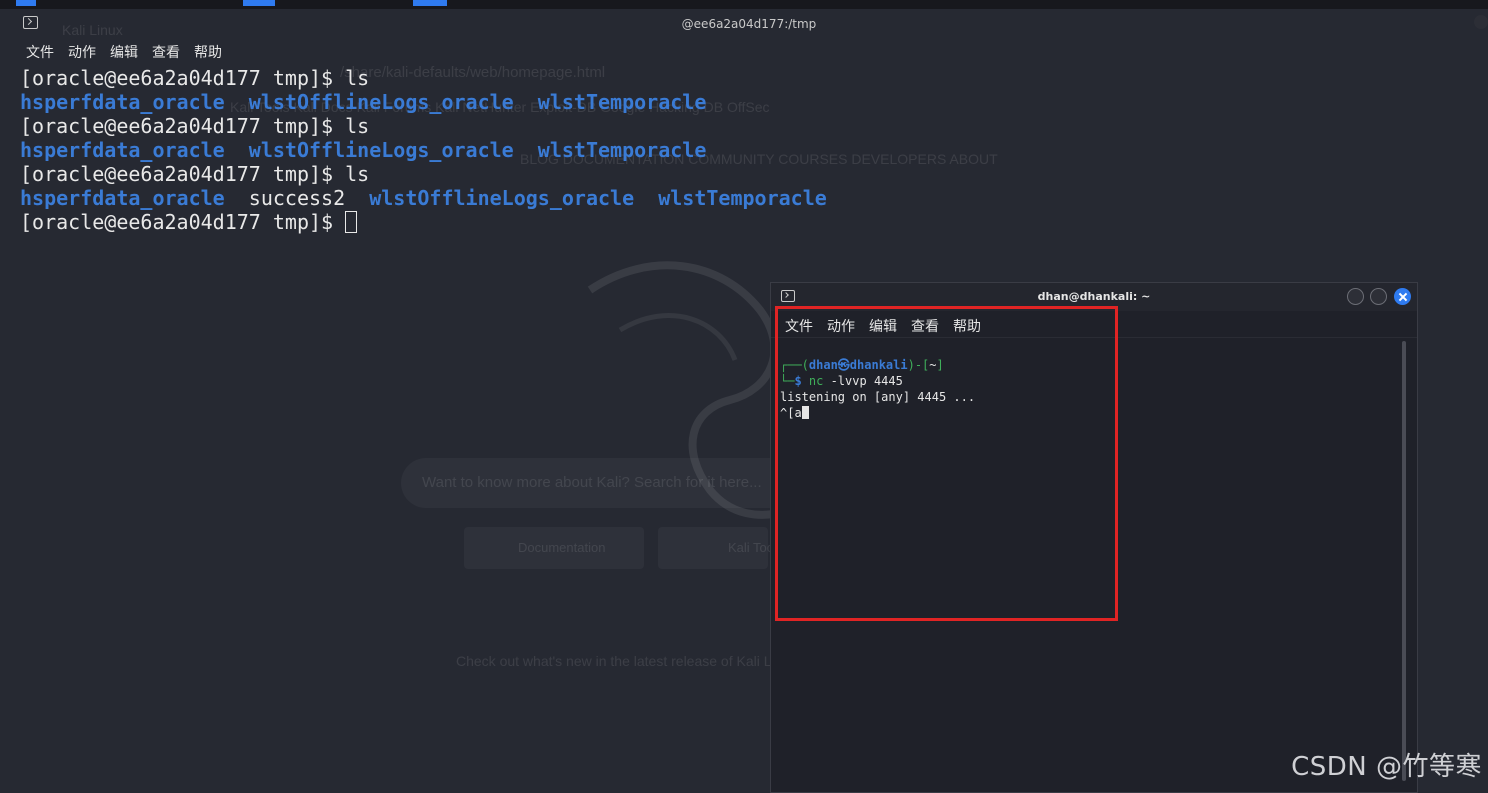 Image resolution: width=1488 pixels, height=793 pixels. I want to click on window-control-button, so click(1481, 22).